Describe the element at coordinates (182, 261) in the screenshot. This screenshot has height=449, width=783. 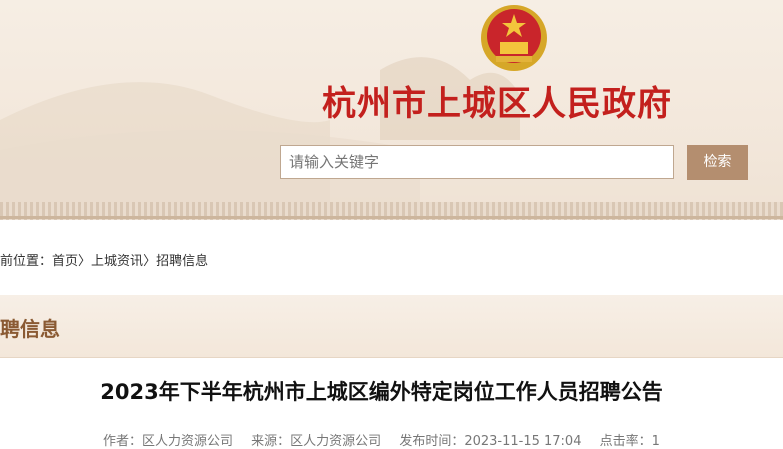
I see `breadcrumb-item-recruitment: 招聘信息` at that location.